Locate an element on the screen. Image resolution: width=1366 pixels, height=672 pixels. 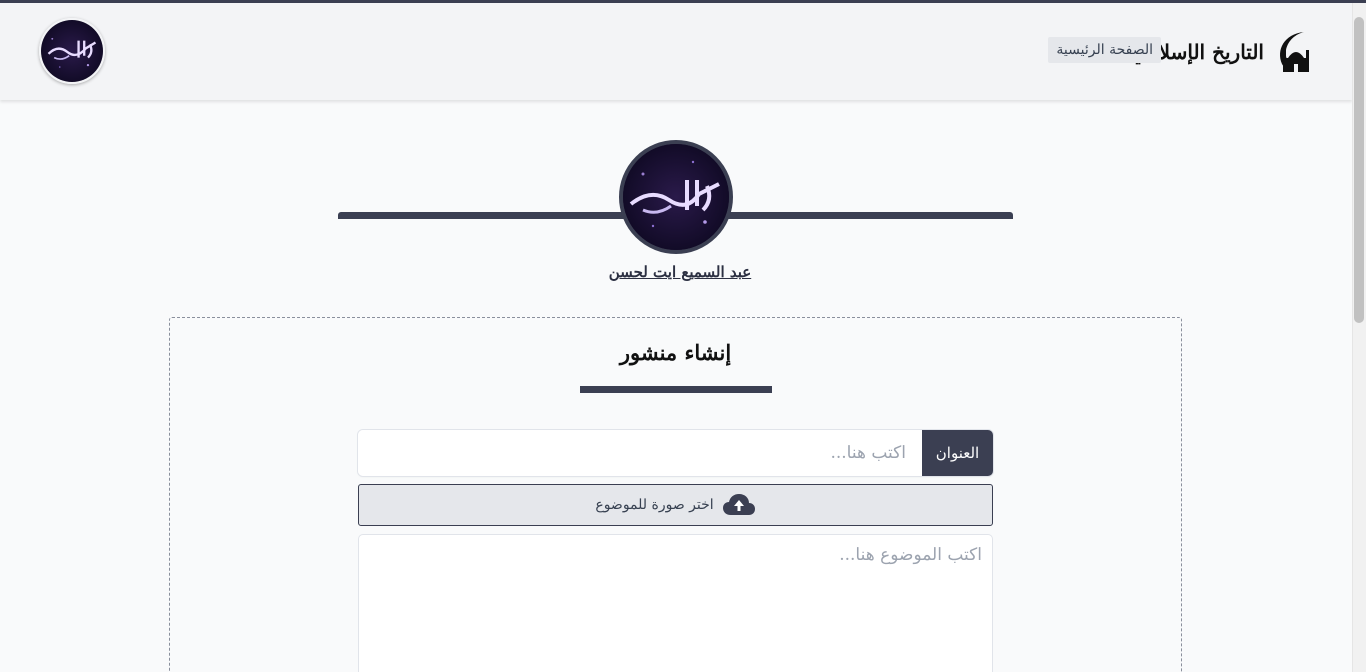
post-body-textarea is located at coordinates (675, 603).